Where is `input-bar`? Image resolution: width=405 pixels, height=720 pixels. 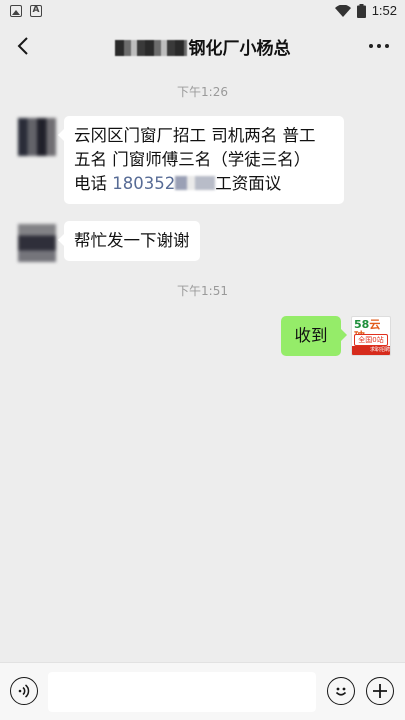
input-bar is located at coordinates (202, 691).